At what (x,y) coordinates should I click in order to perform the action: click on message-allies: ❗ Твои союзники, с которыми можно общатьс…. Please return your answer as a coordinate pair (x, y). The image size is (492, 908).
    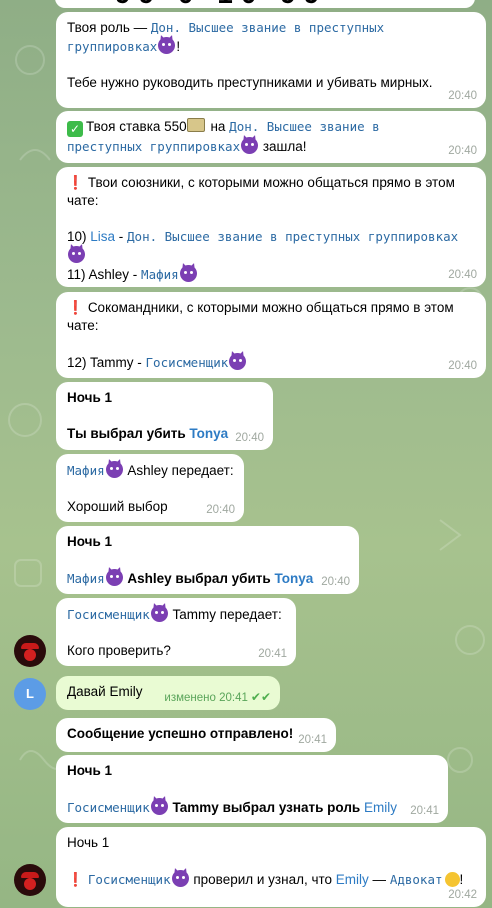
    Looking at the image, I should click on (271, 227).